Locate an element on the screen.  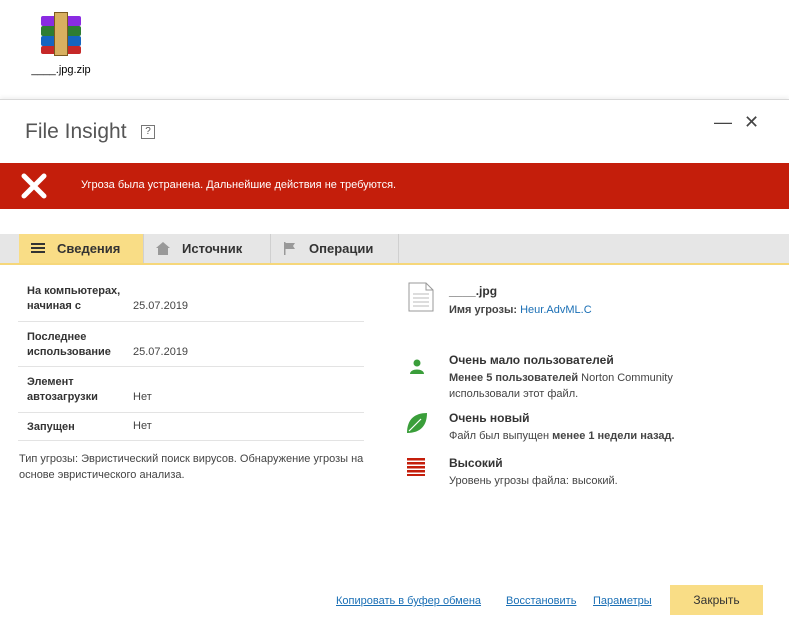
tab-bar: Сведения Источник Операции is located at coordinates (394, 249).